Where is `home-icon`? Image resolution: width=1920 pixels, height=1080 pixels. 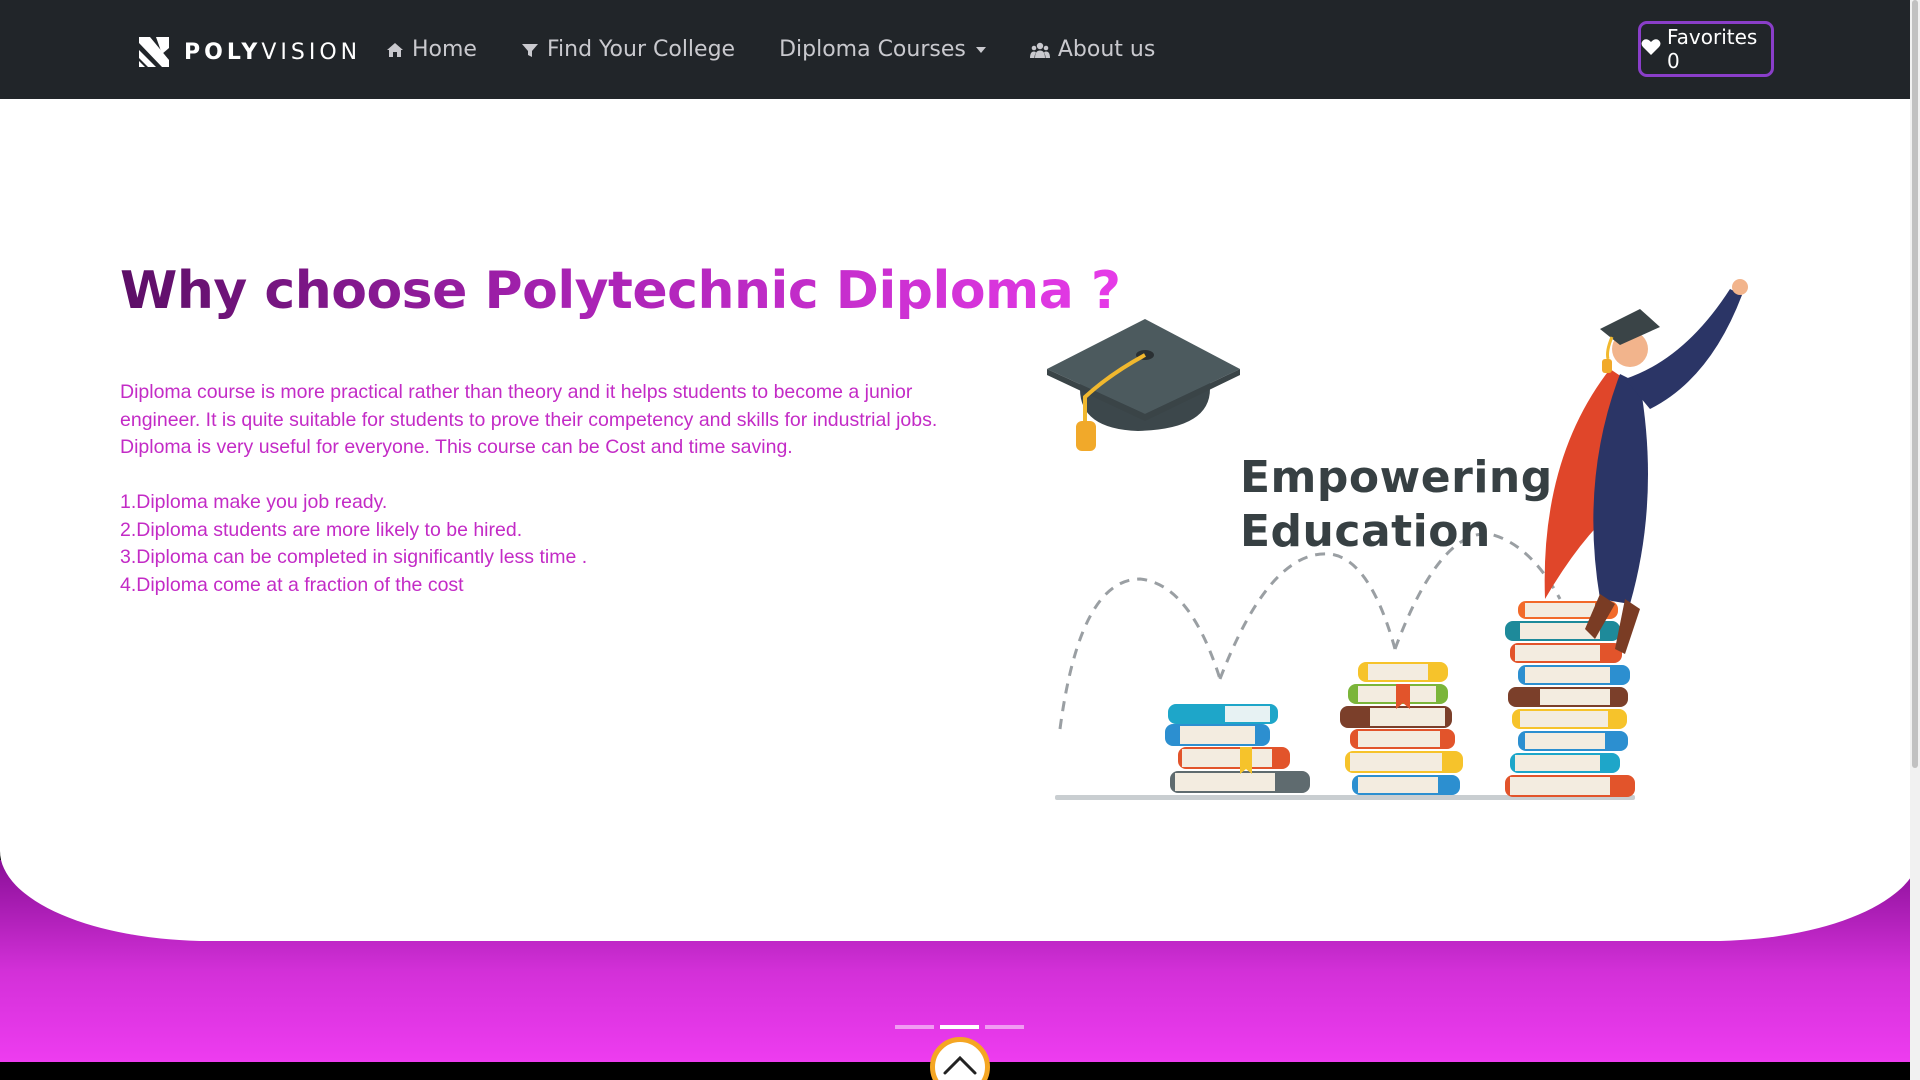 home-icon is located at coordinates (395, 50).